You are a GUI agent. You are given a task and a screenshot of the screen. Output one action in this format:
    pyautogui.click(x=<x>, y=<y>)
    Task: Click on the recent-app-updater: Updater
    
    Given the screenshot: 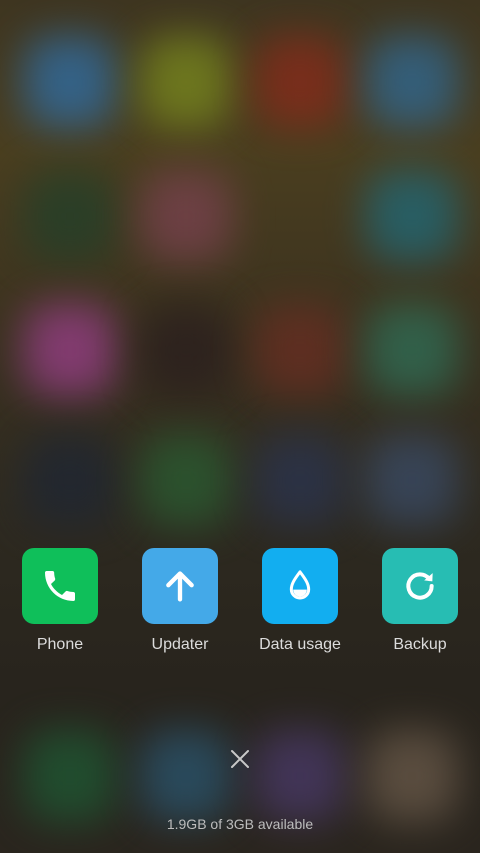 What is the action you would take?
    pyautogui.click(x=180, y=601)
    